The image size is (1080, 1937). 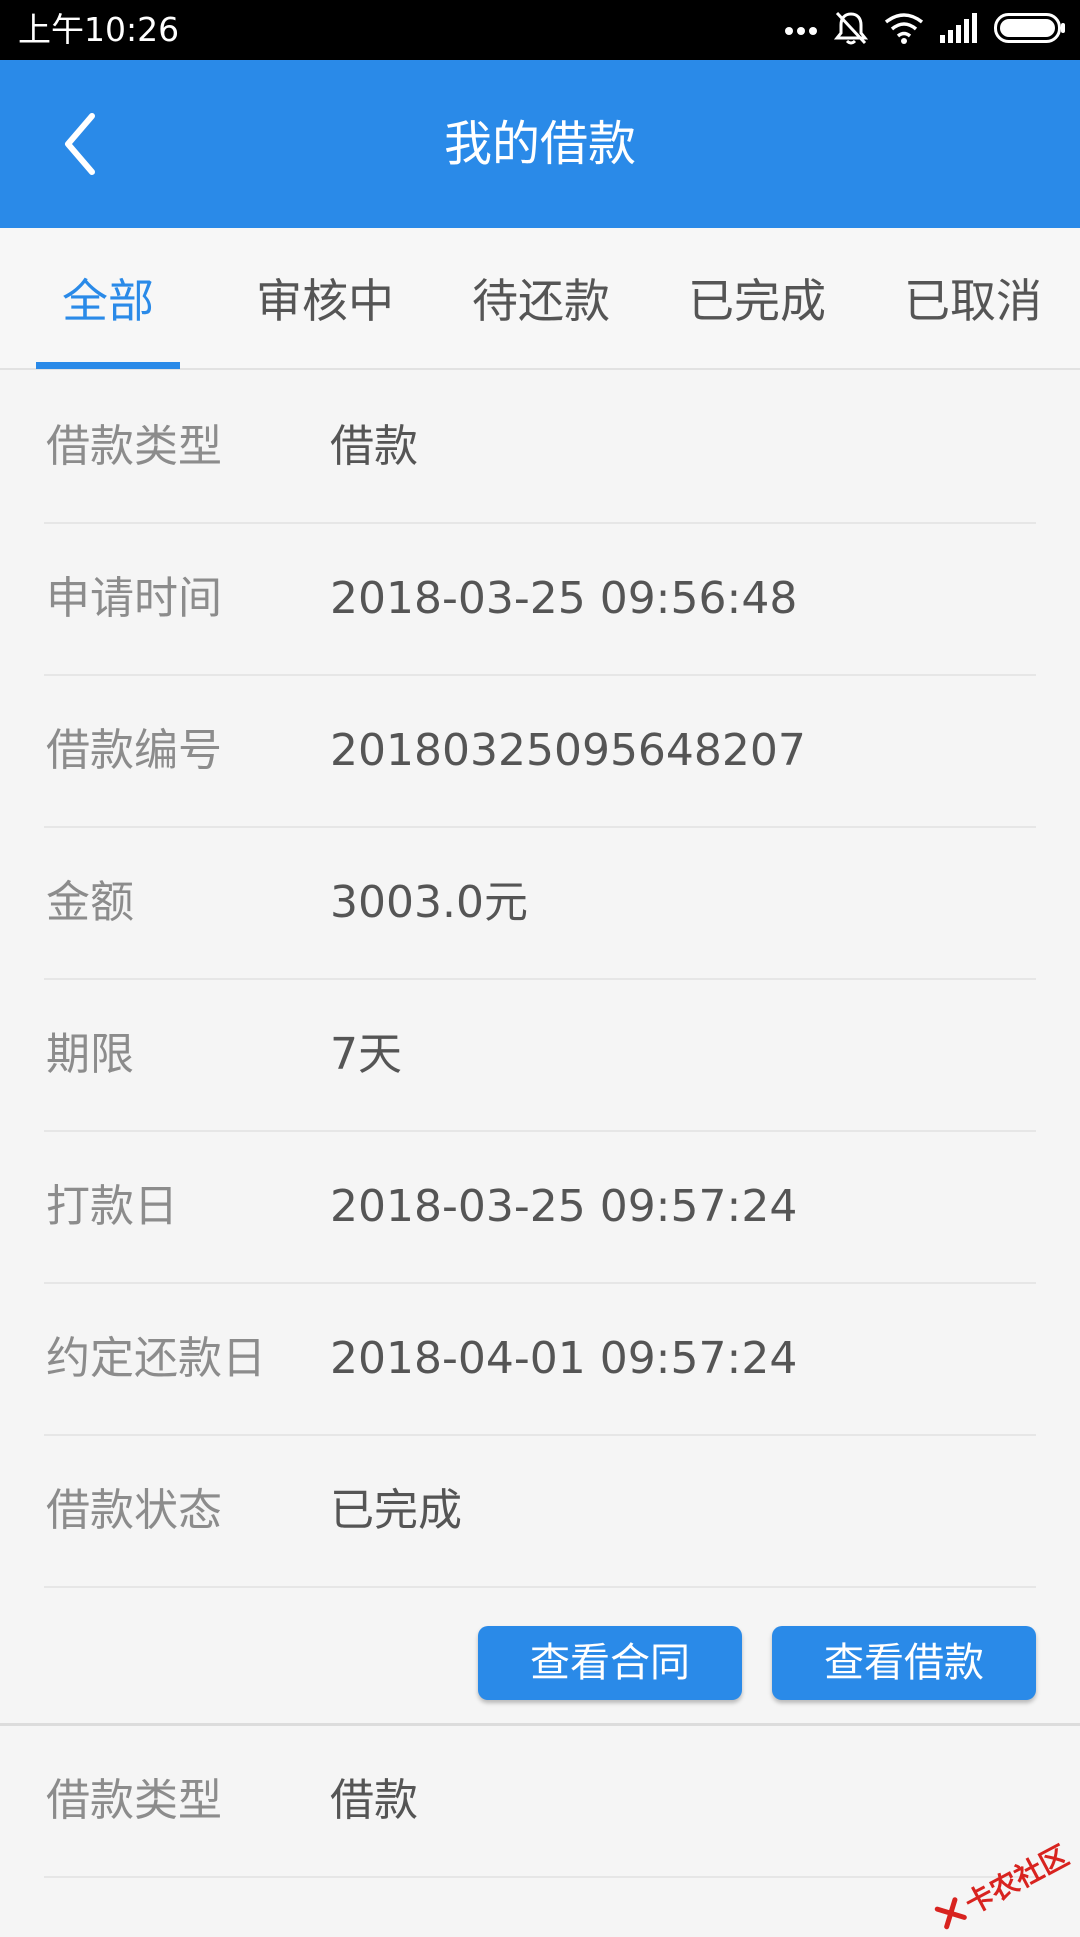 I want to click on row-value: 2018-03-25 09:57:24, so click(x=563, y=1207).